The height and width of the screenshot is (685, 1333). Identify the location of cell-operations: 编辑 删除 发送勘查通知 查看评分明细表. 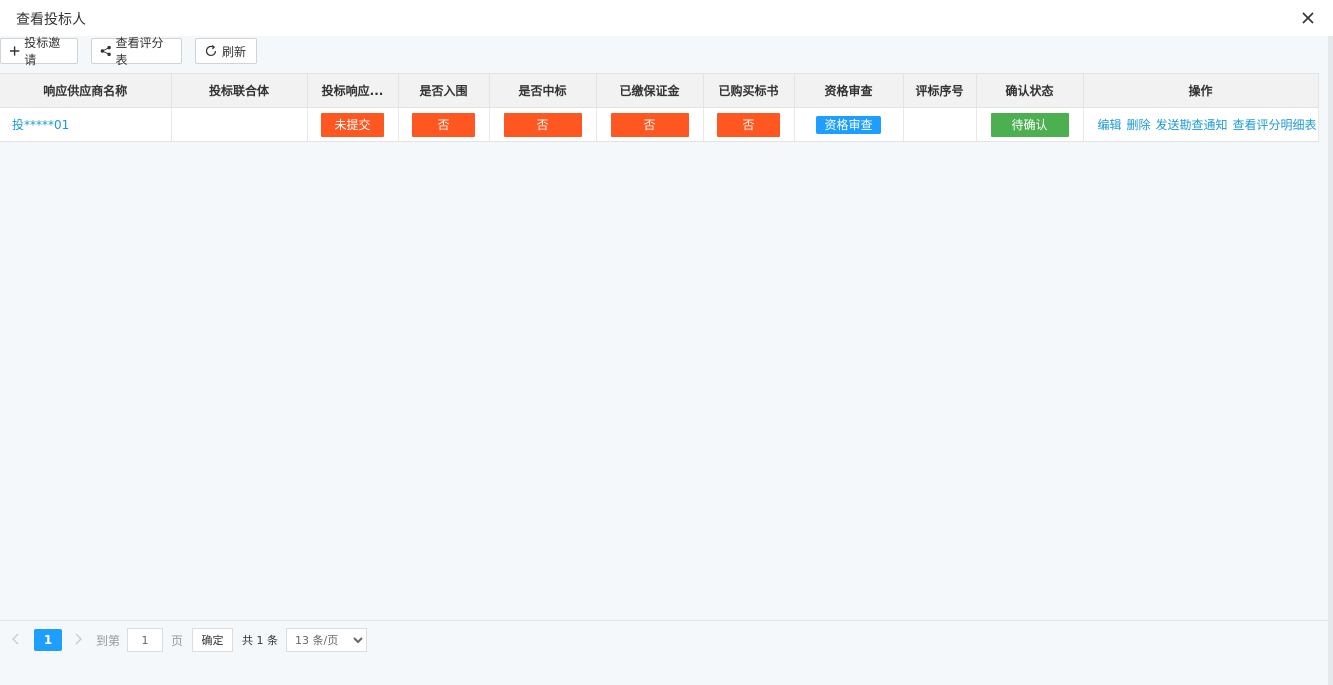
(1201, 124).